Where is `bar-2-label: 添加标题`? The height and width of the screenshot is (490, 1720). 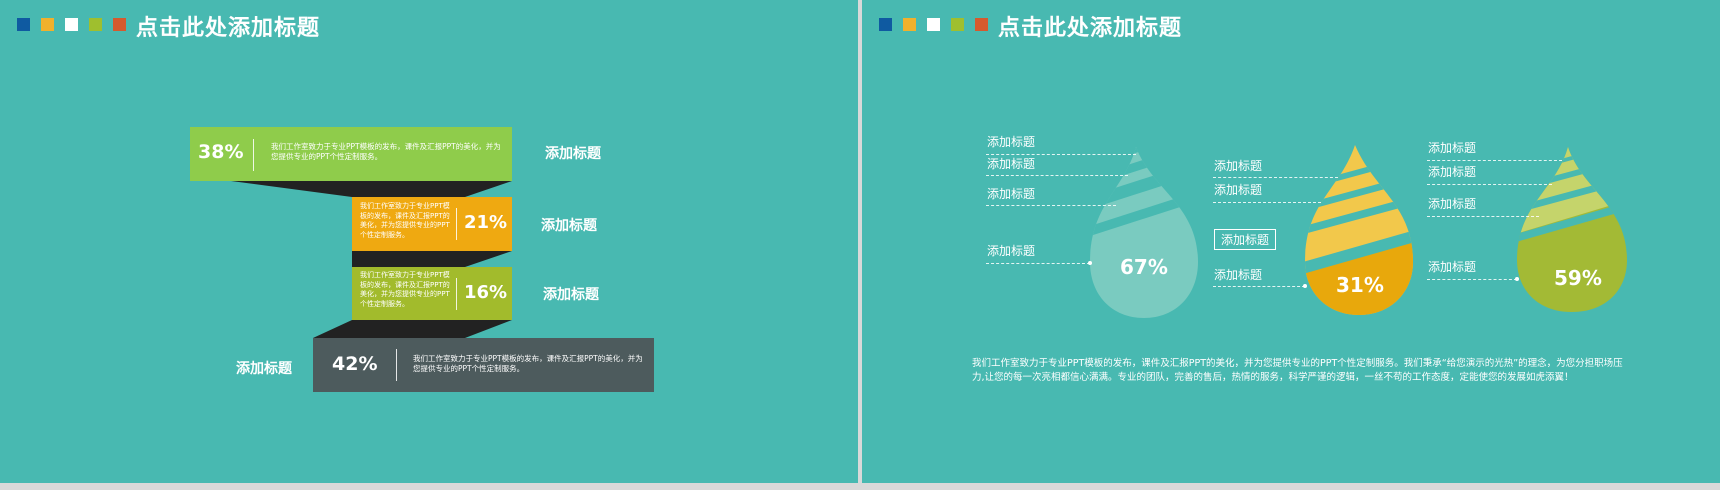 bar-2-label: 添加标题 is located at coordinates (569, 225).